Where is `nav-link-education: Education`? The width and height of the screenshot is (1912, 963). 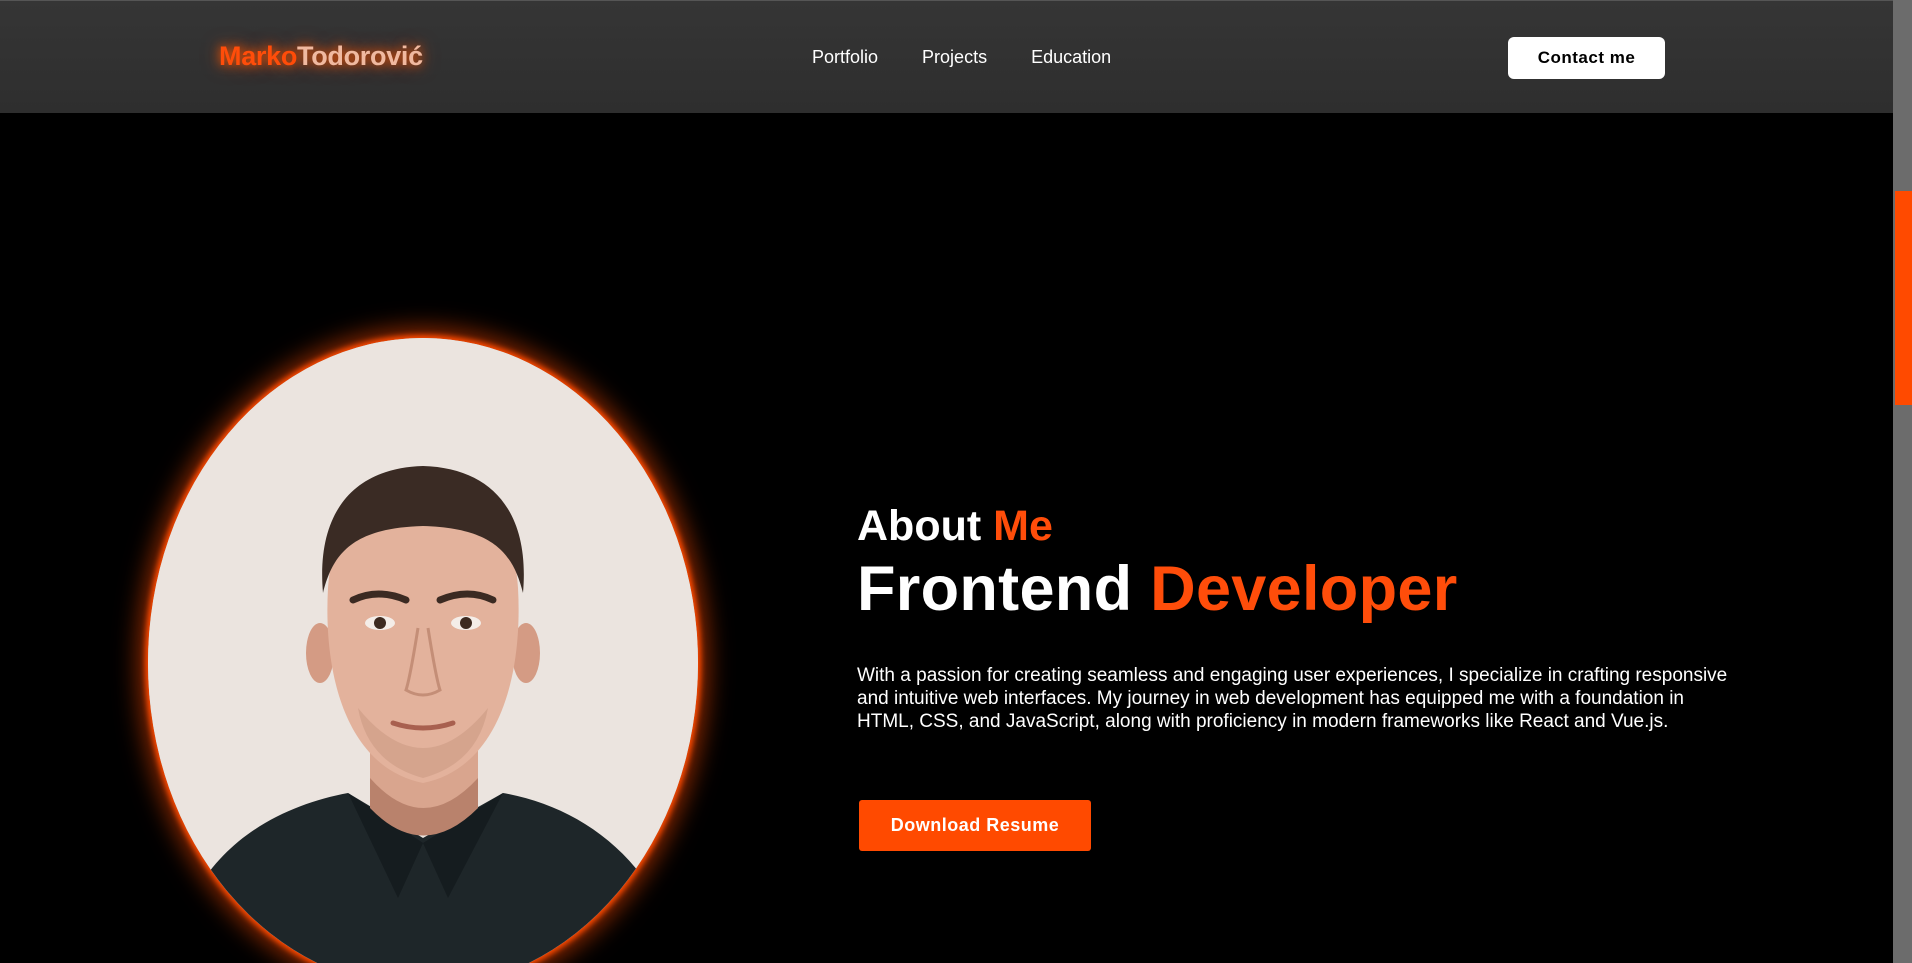
nav-link-education: Education is located at coordinates (1071, 57).